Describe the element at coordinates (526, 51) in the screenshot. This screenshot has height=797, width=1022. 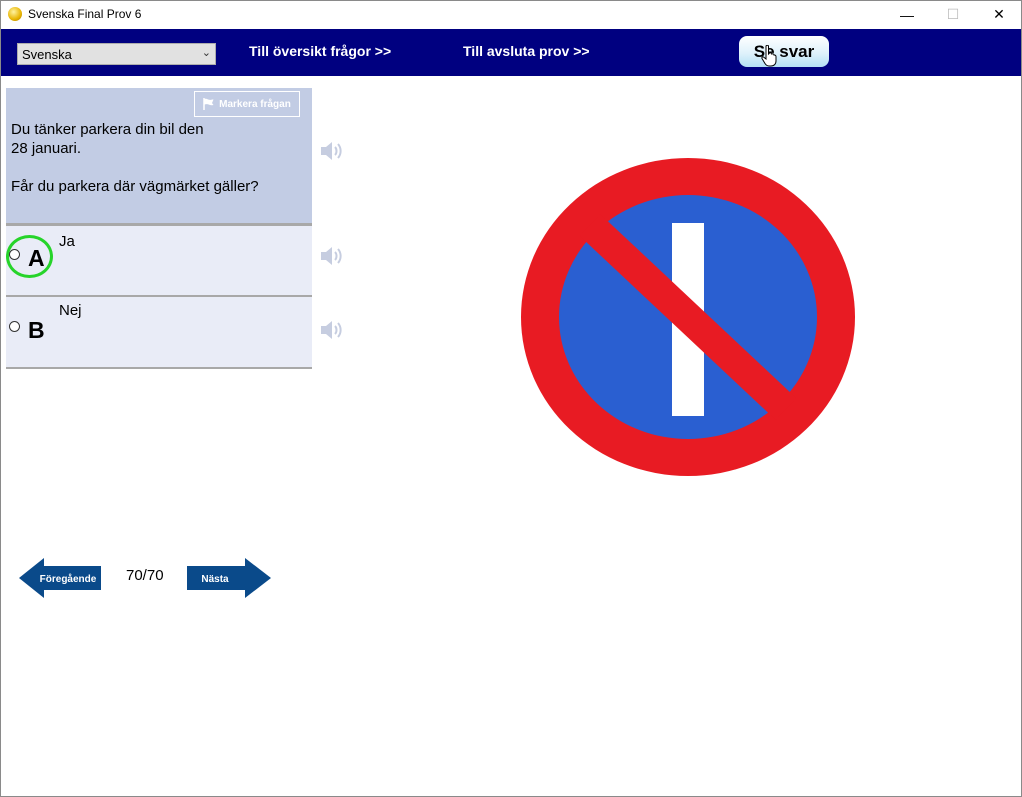
I see `finish-exam-link: Till avsluta prov >>` at that location.